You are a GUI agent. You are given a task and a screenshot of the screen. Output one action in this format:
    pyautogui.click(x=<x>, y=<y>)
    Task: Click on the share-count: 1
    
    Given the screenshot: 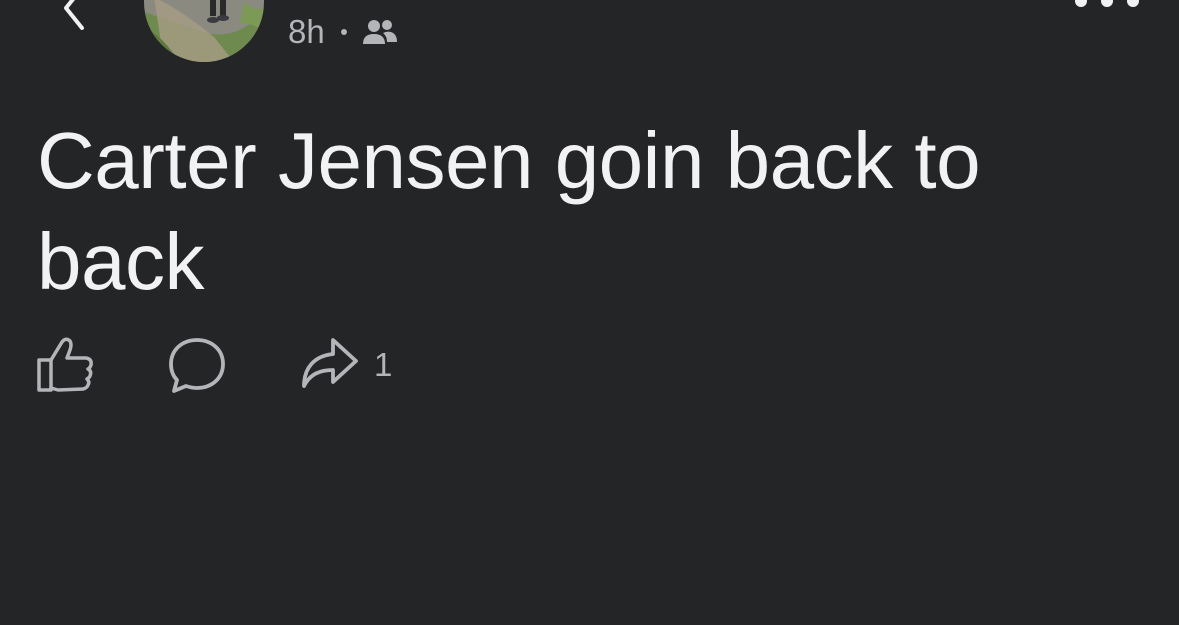 What is the action you would take?
    pyautogui.click(x=383, y=364)
    